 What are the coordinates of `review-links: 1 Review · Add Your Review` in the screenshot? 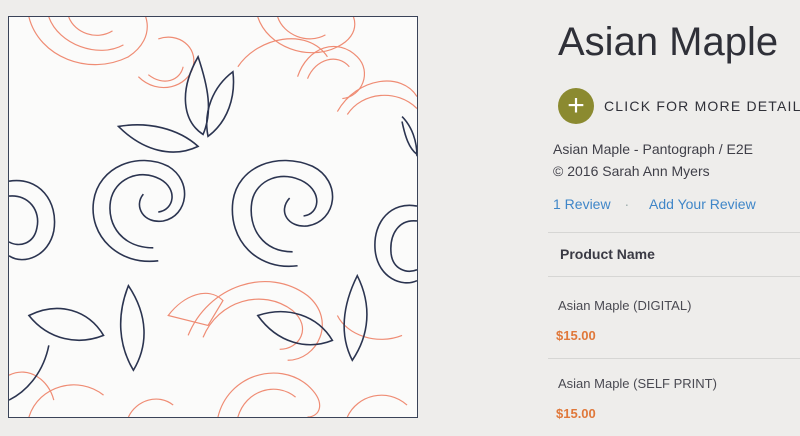 It's located at (654, 204).